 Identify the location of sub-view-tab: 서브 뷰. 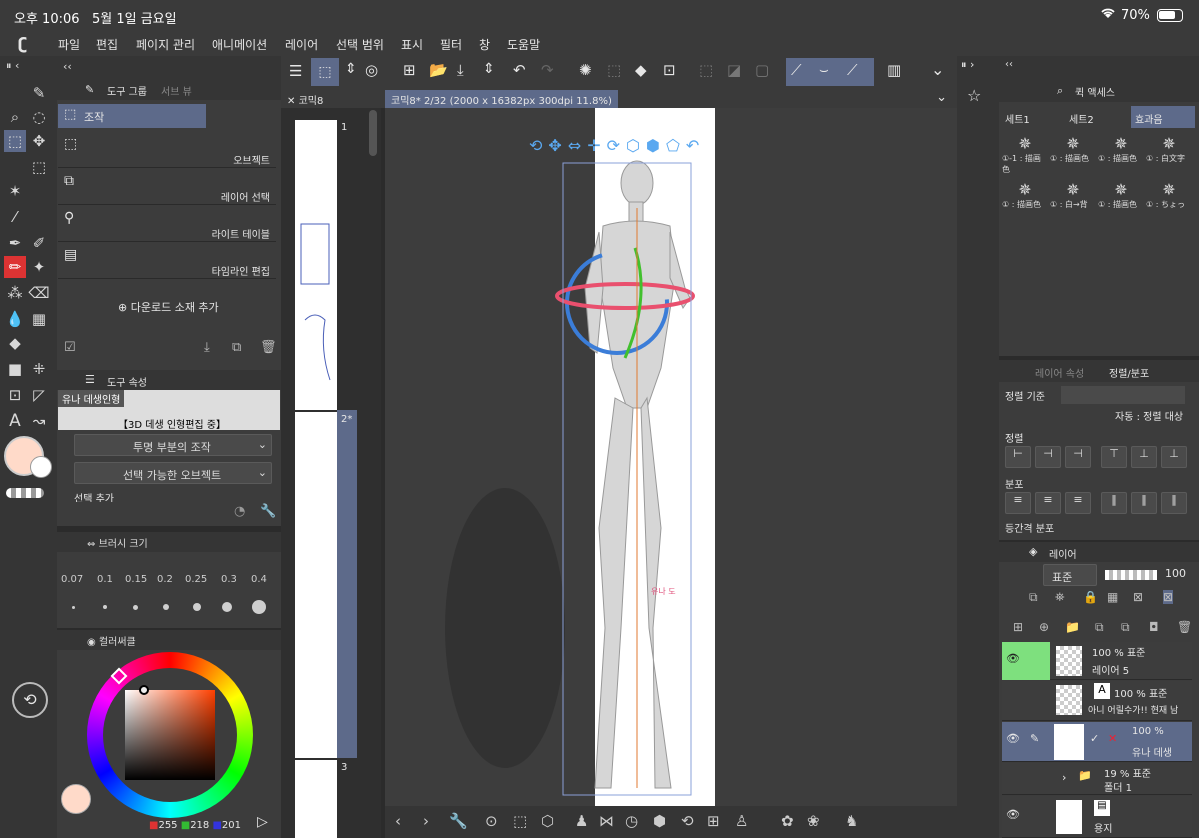
(176, 90).